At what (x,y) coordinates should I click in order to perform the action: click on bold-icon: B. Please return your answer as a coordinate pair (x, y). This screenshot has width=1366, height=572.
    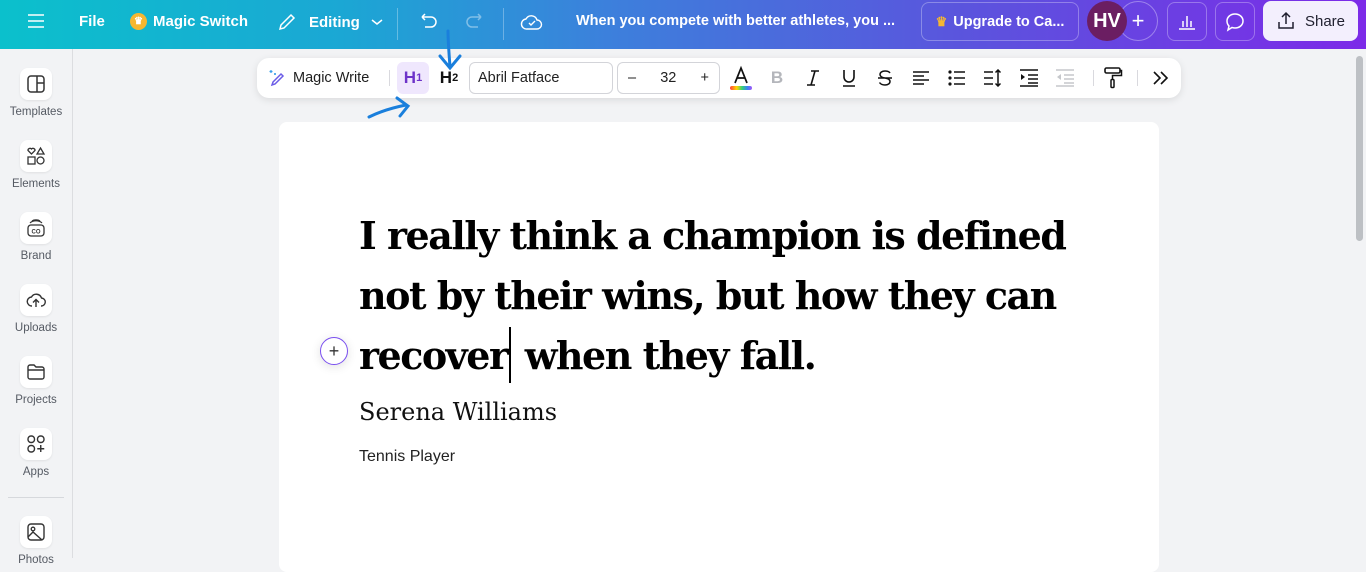
    Looking at the image, I should click on (777, 77).